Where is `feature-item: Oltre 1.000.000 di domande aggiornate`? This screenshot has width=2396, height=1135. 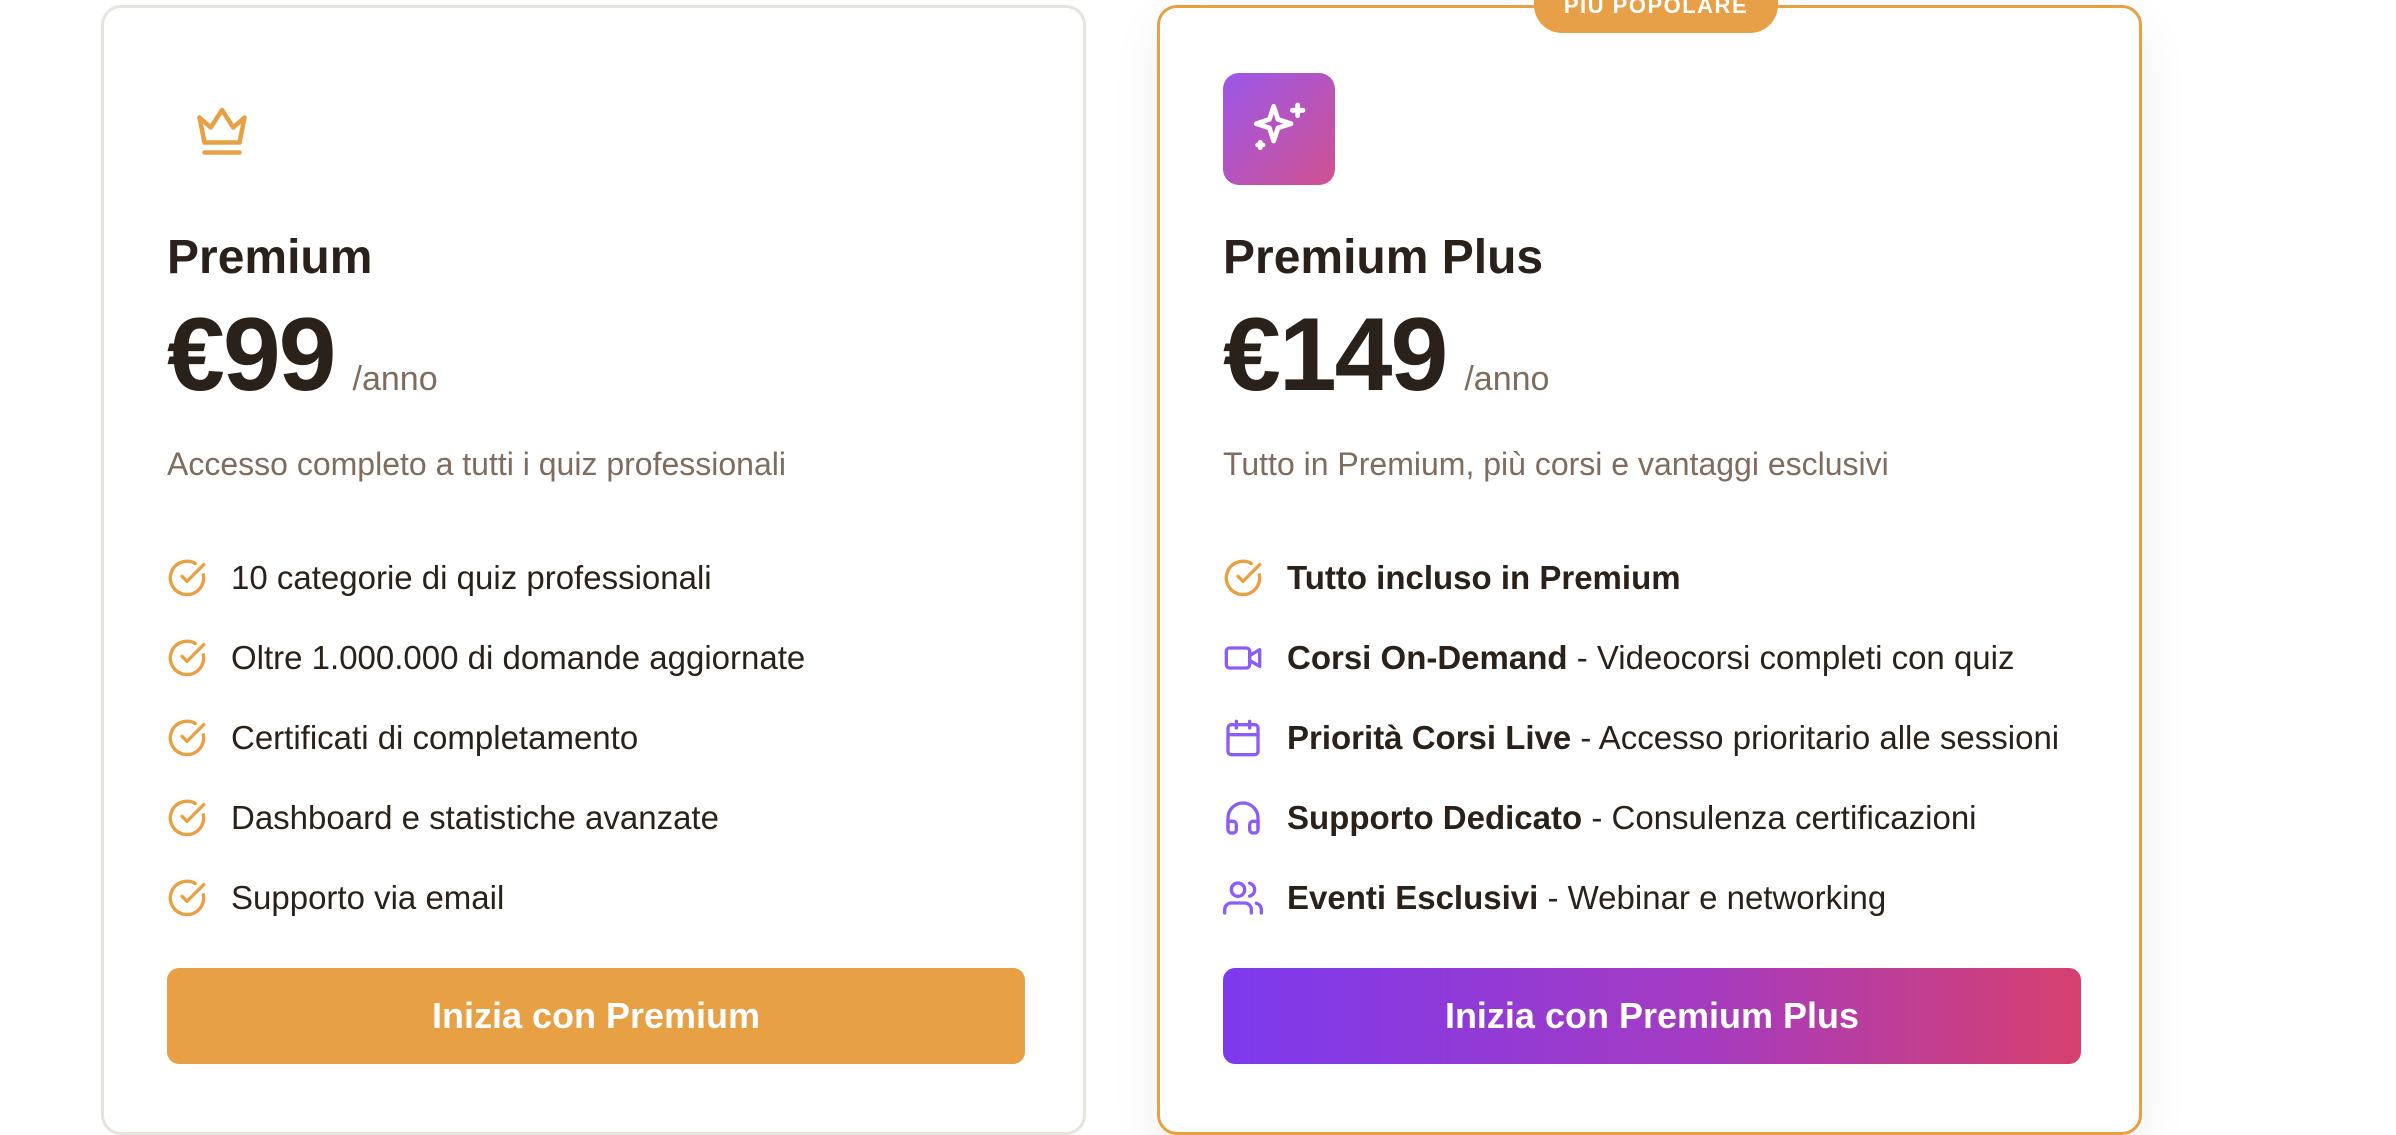
feature-item: Oltre 1.000.000 di domande aggiornate is located at coordinates (486, 658).